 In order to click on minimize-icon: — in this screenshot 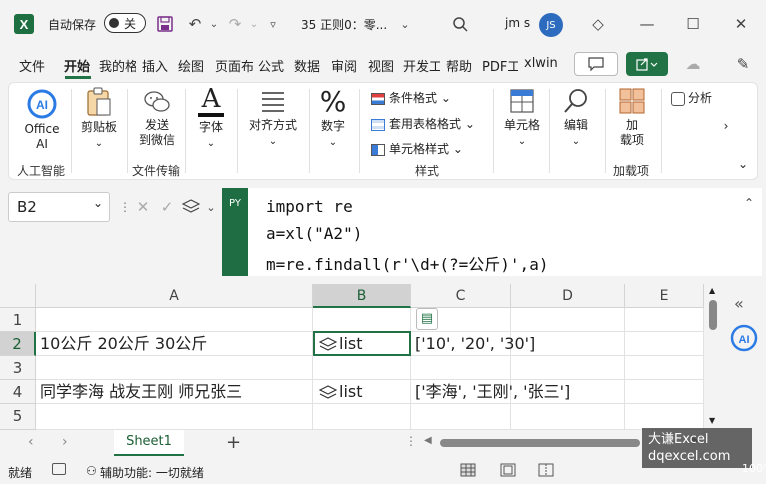, I will do `click(647, 24)`.